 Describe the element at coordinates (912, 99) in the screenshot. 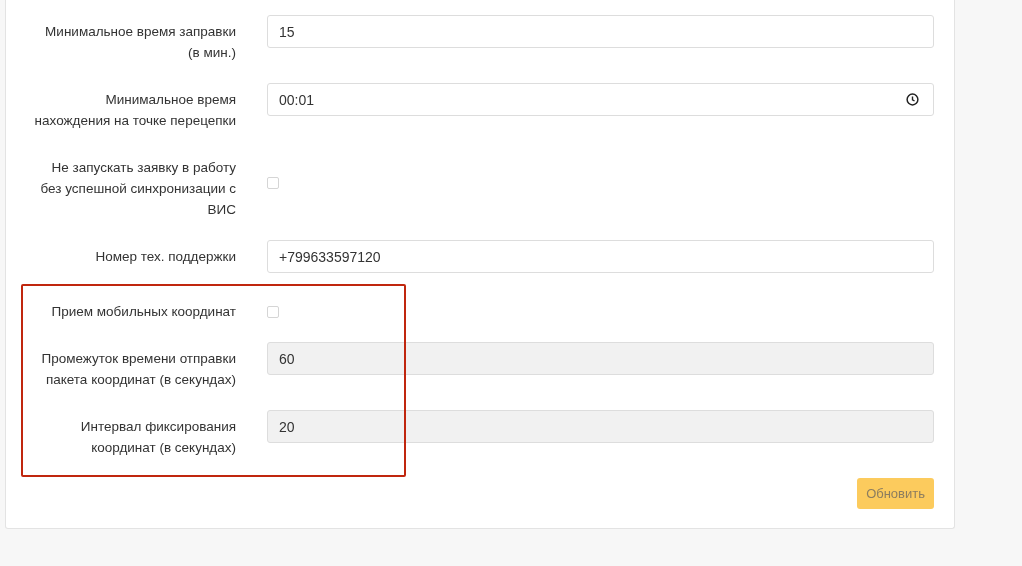

I see `clock-icon` at that location.